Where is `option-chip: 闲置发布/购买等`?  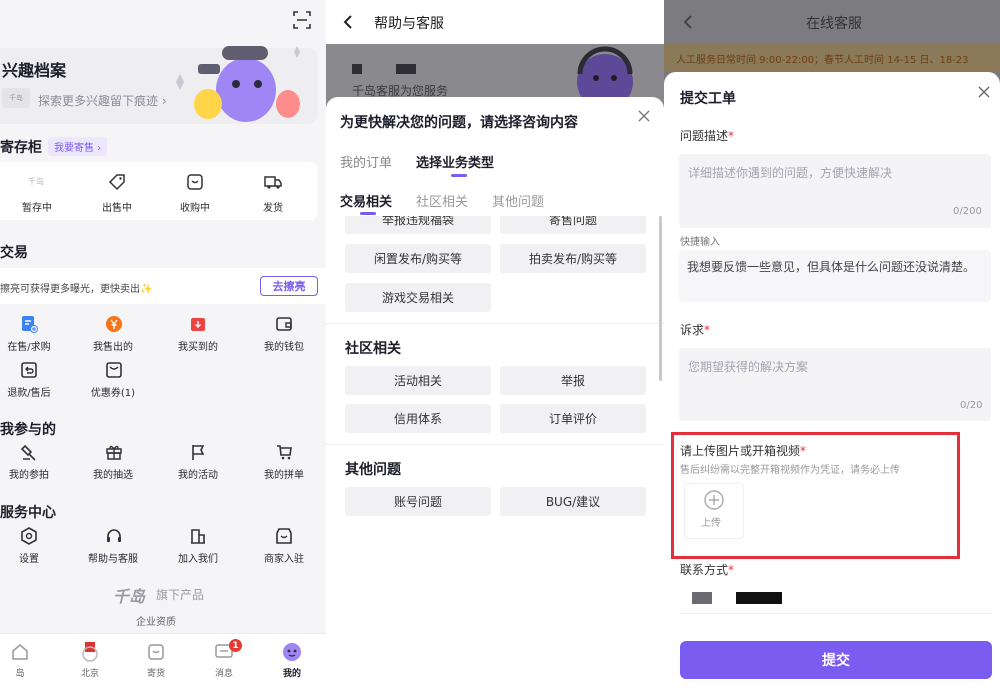
option-chip: 闲置发布/购买等 is located at coordinates (418, 258).